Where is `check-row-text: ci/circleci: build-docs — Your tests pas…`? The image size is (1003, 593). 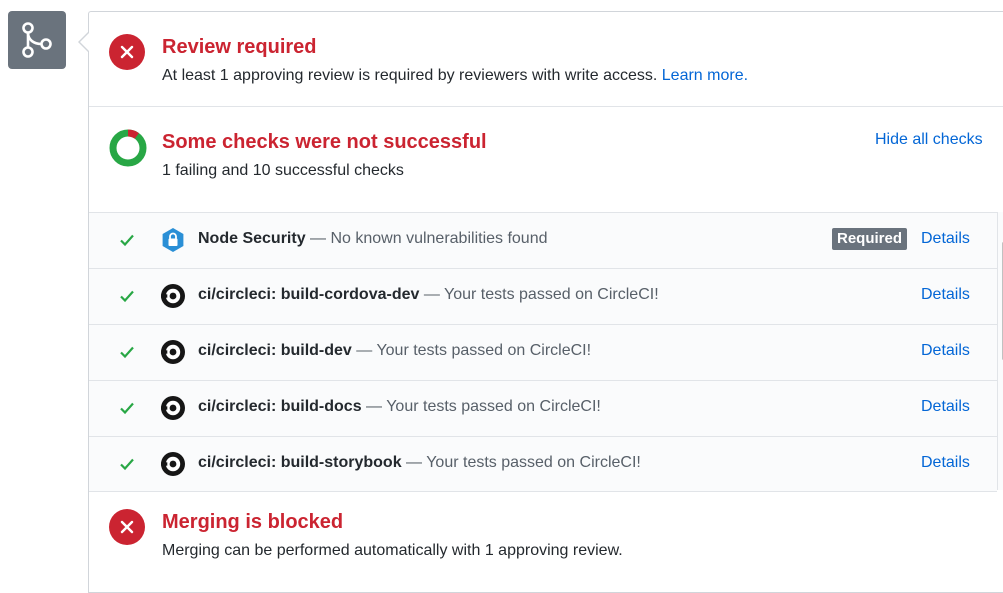 check-row-text: ci/circleci: build-docs — Your tests pas… is located at coordinates (399, 407).